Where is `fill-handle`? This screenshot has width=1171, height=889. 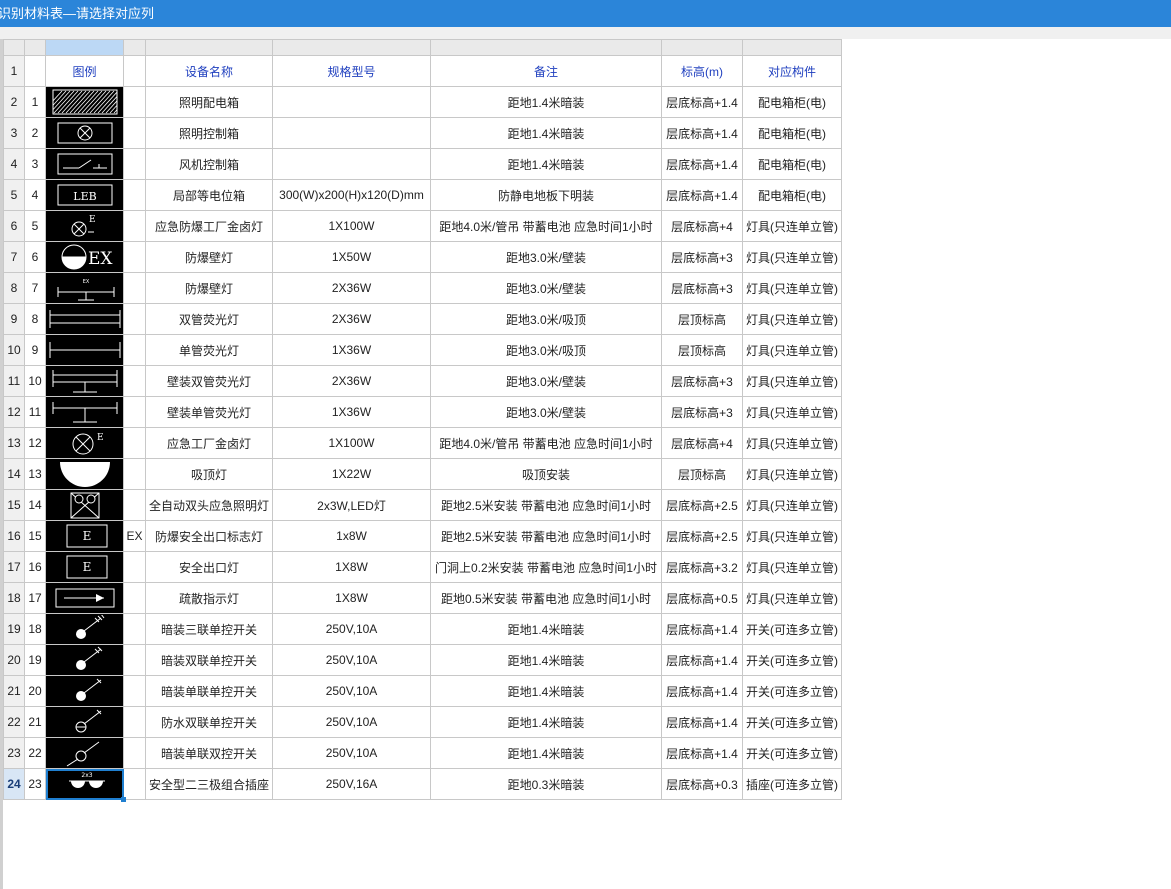
fill-handle is located at coordinates (123, 799).